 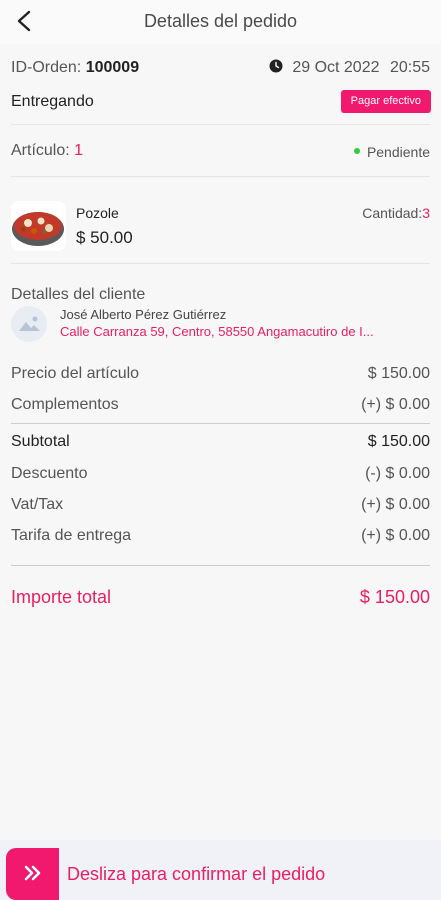 What do you see at coordinates (397, 473) in the screenshot?
I see `discount-value: (-) $ 0.00` at bounding box center [397, 473].